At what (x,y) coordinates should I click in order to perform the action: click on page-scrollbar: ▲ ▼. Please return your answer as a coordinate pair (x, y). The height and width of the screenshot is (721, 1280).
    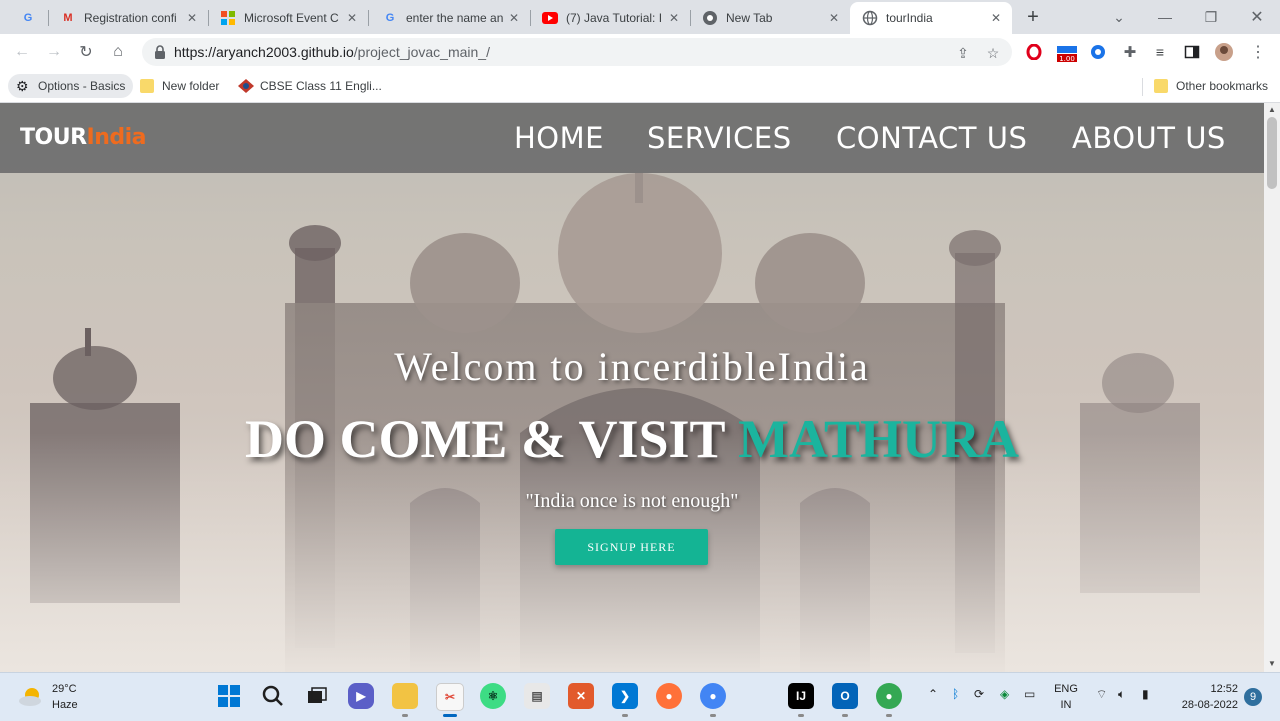
    Looking at the image, I should click on (1272, 387).